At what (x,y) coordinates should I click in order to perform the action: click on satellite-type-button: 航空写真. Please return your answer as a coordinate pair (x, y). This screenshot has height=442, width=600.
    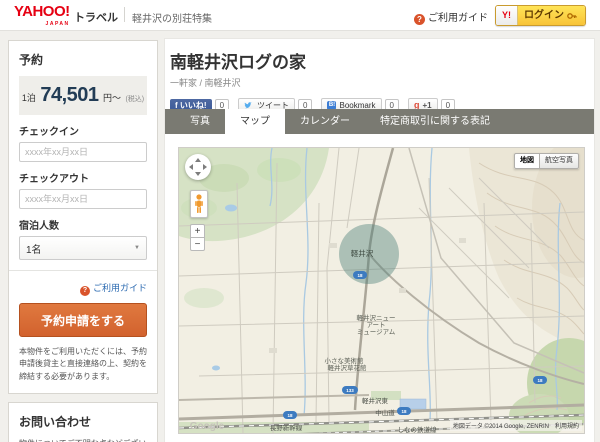
    Looking at the image, I should click on (559, 161).